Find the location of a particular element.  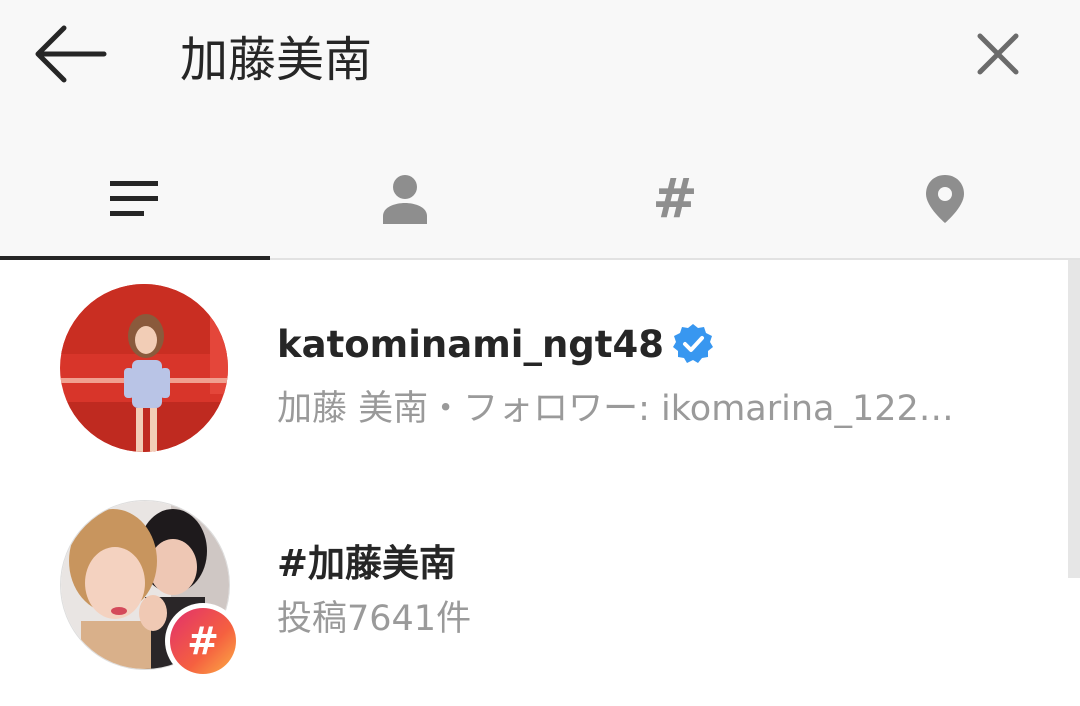

verified-badge-icon is located at coordinates (692, 343).